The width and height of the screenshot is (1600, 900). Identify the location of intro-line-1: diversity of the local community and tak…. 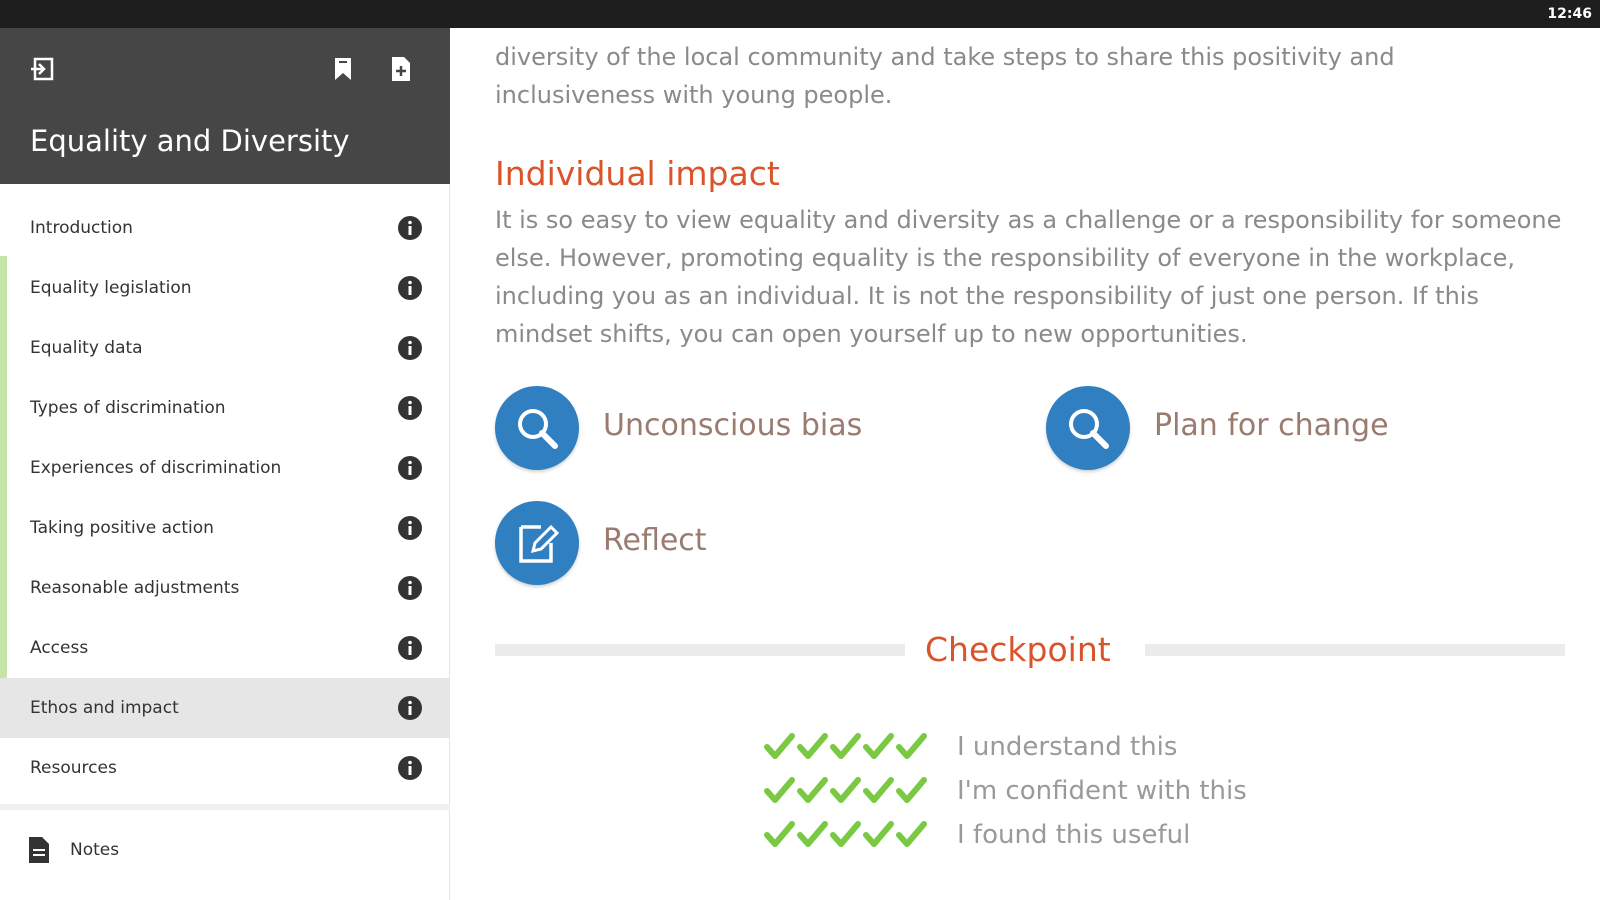
(945, 57).